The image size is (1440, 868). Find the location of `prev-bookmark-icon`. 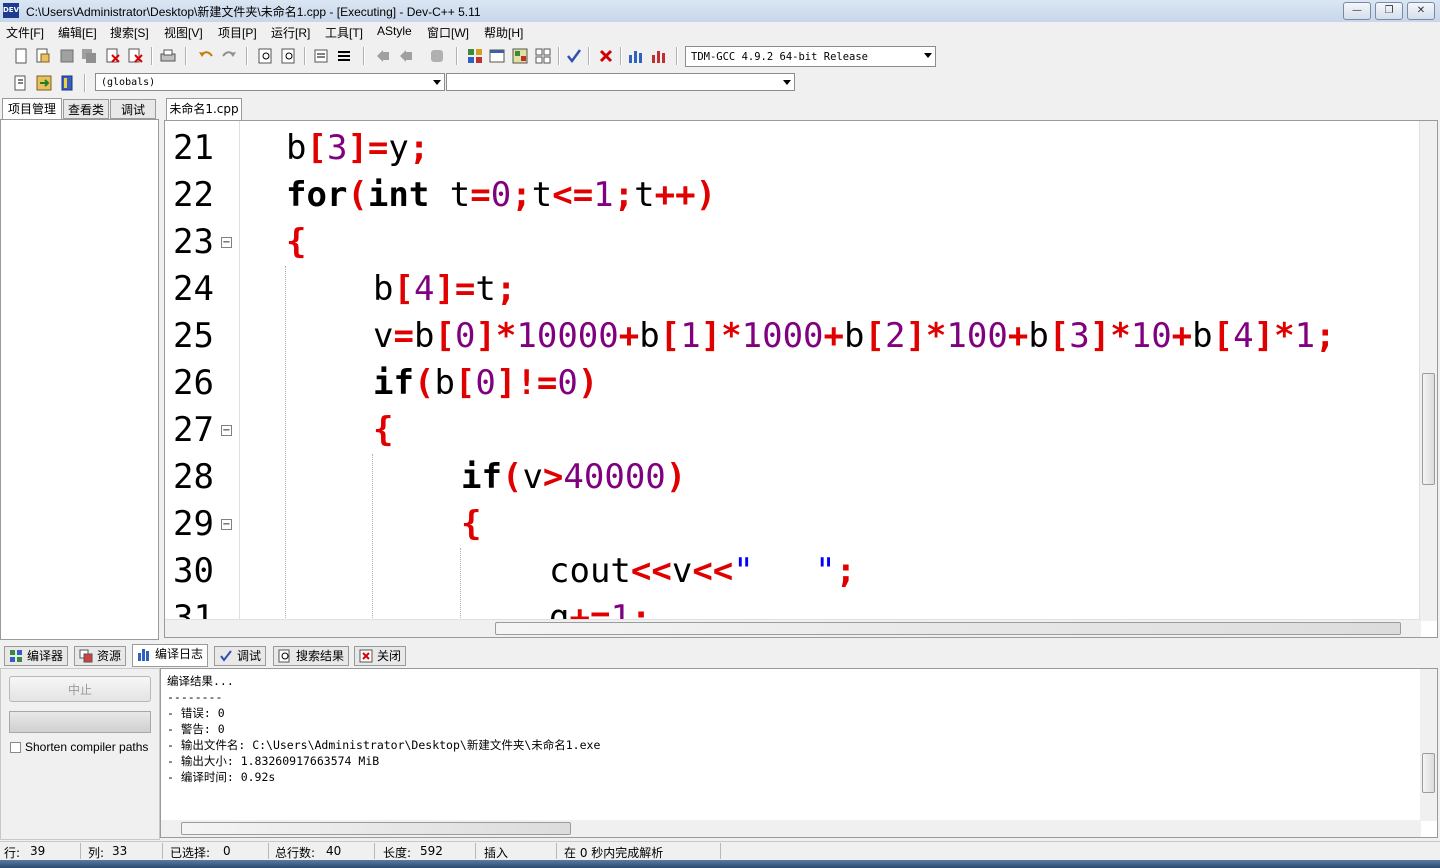

prev-bookmark-icon is located at coordinates (383, 56).